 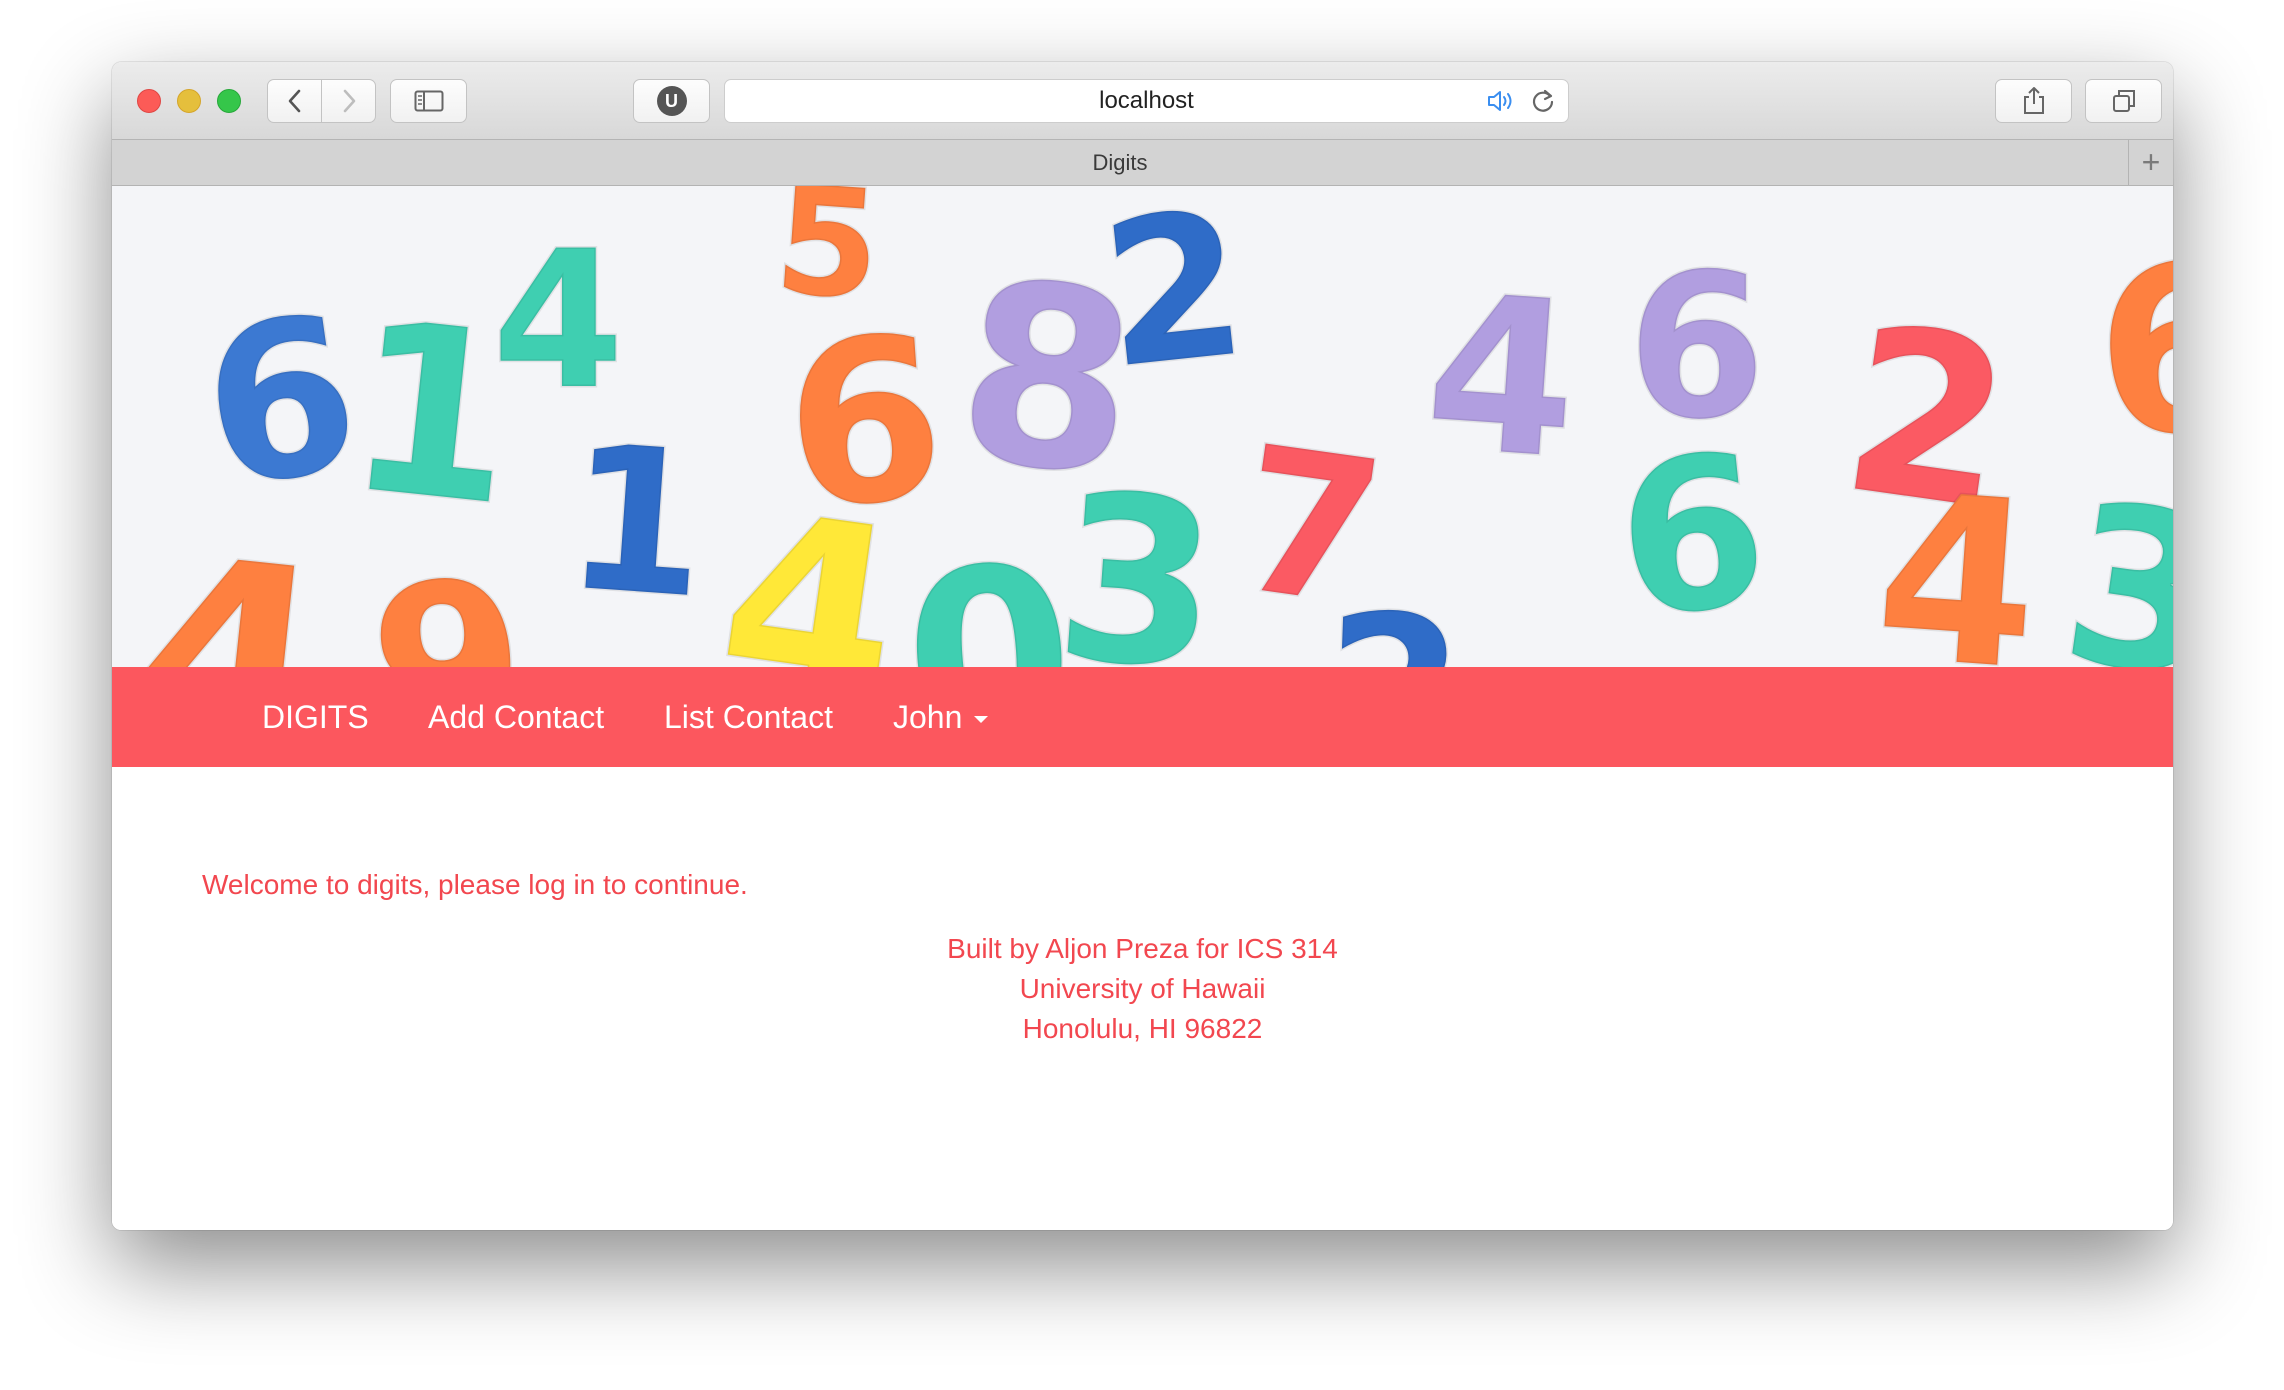 I want to click on address-text: localhost, so click(x=1146, y=100).